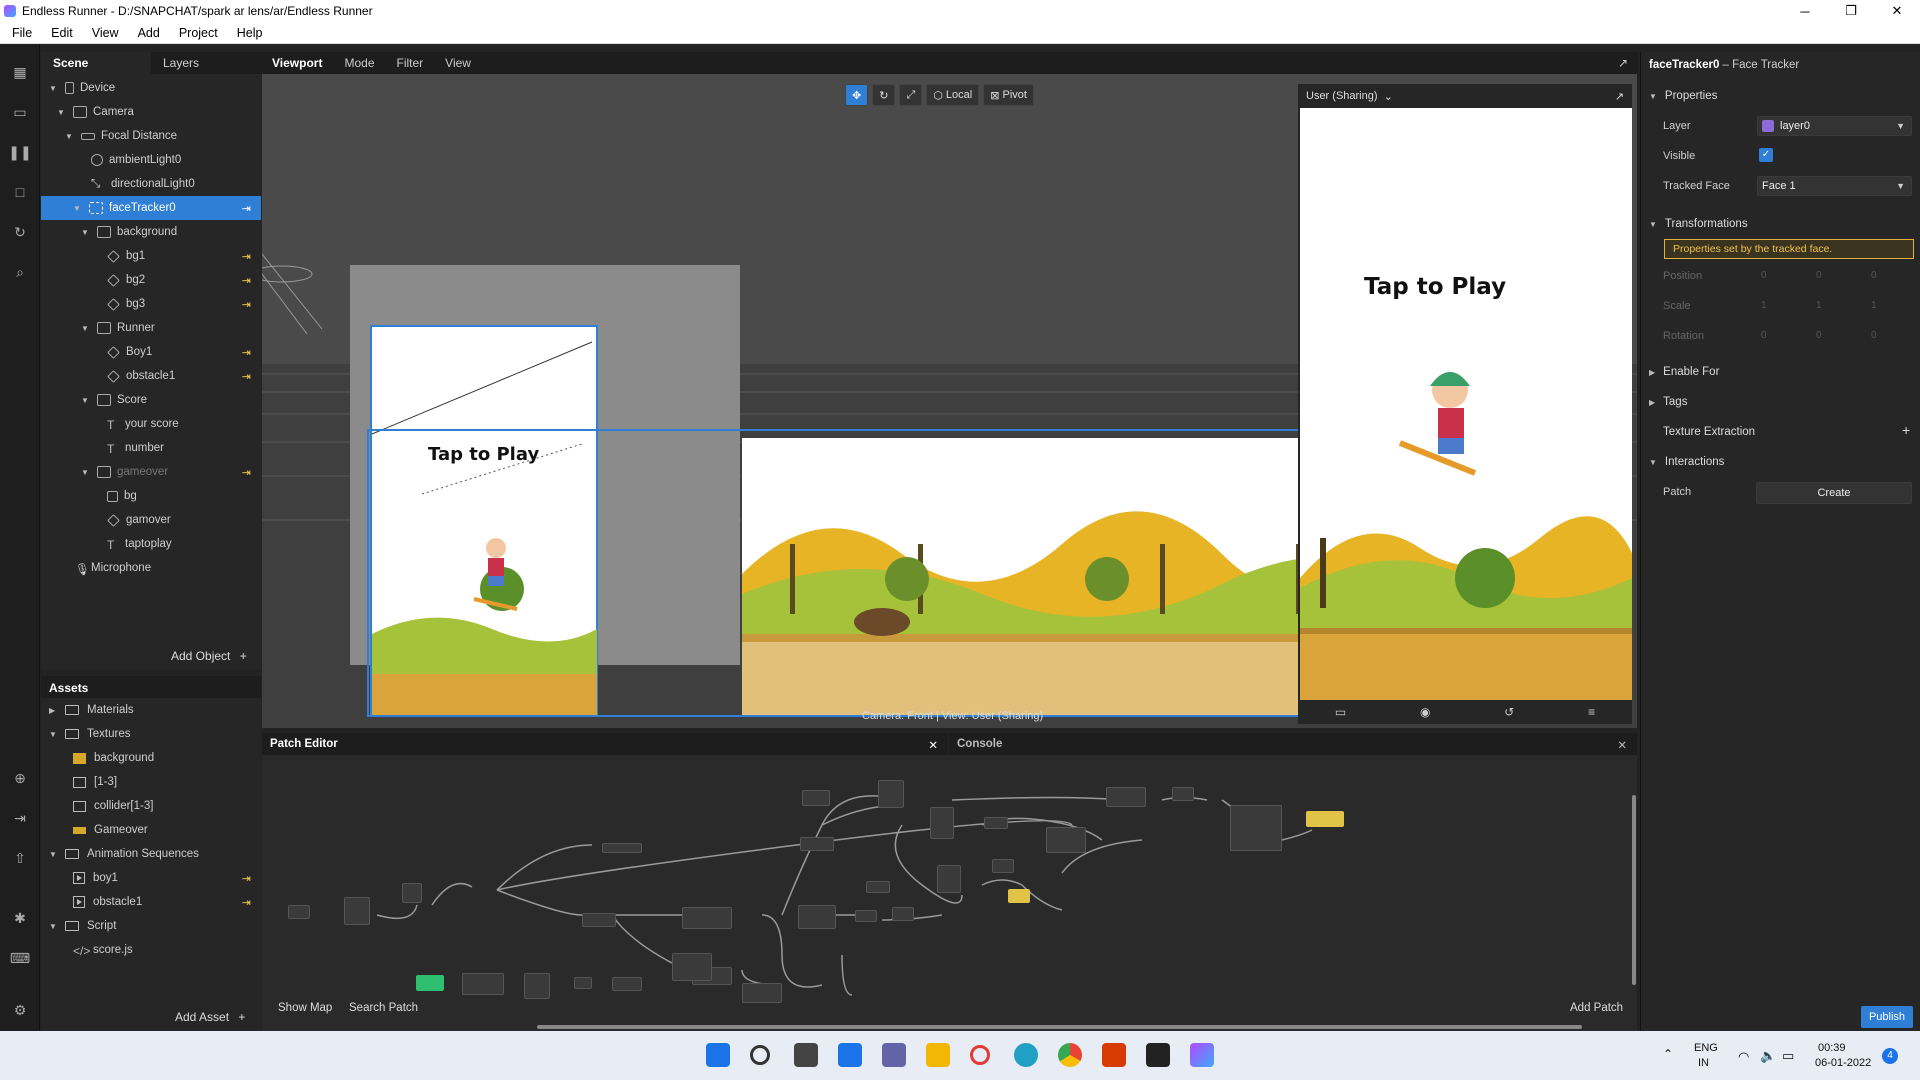 This screenshot has width=1920, height=1080. I want to click on send-to-device-icon: ⇥, so click(20, 818).